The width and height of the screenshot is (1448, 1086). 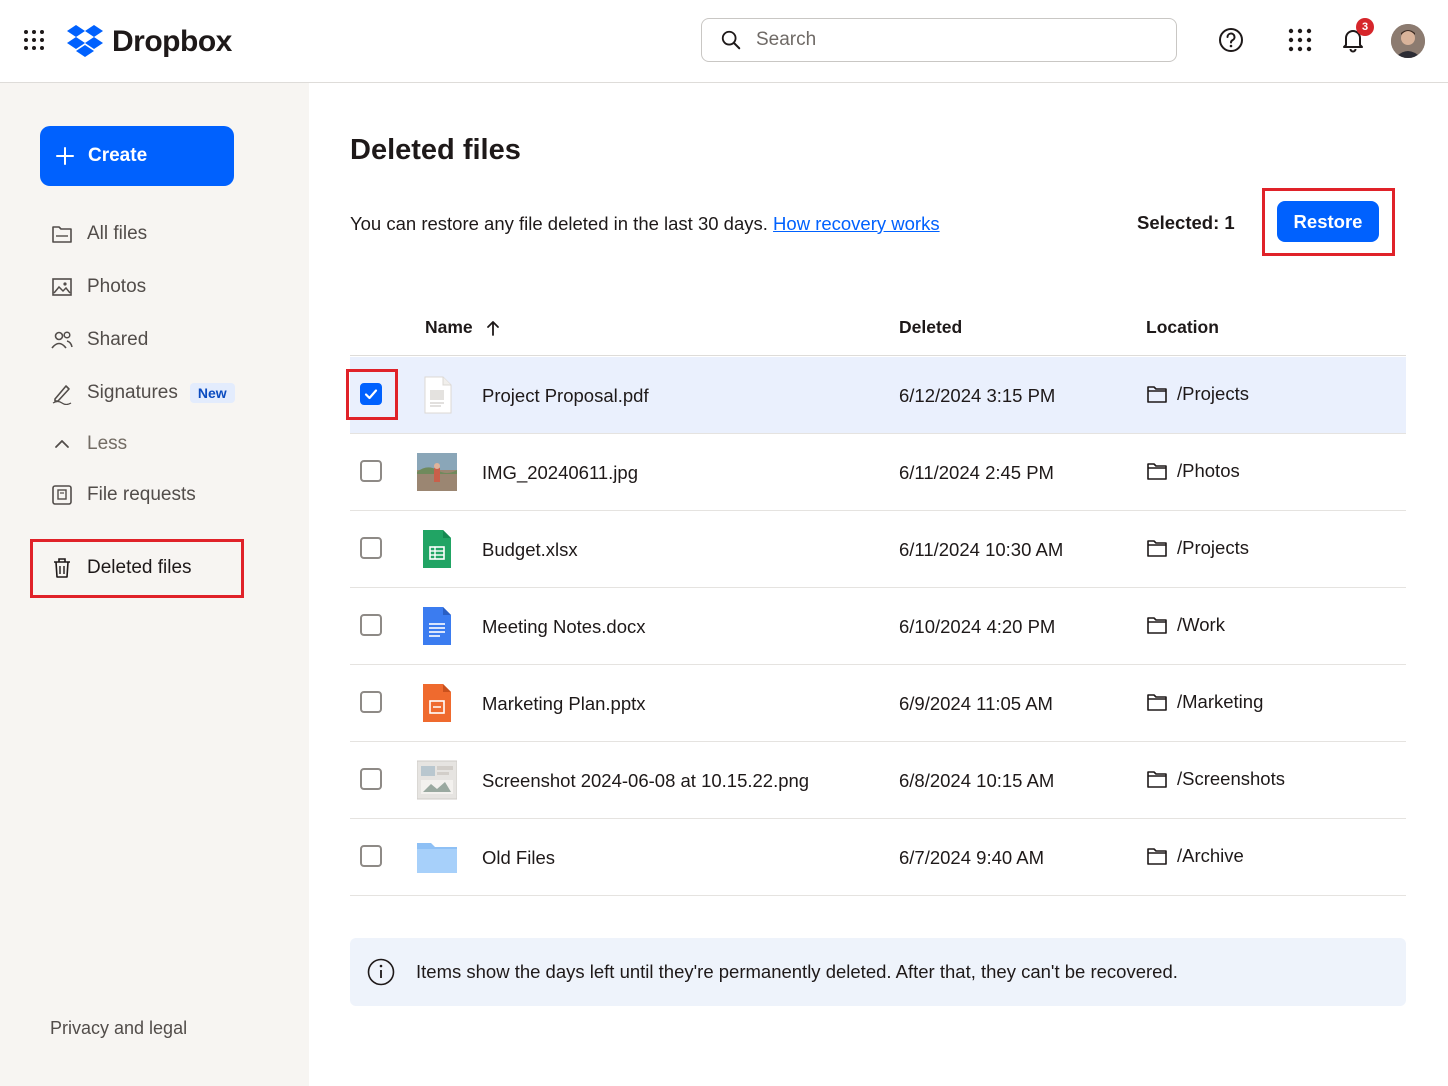 I want to click on search-icon, so click(x=731, y=40).